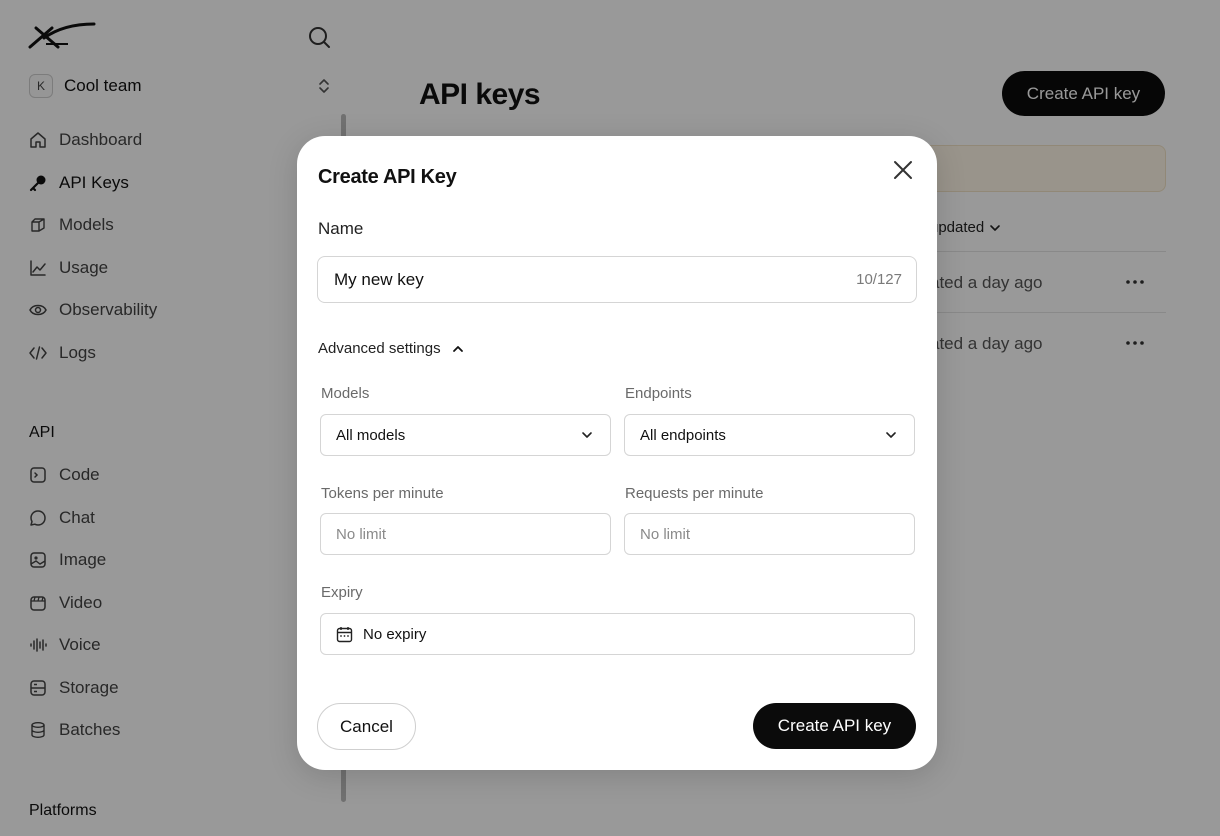 This screenshot has width=1220, height=836. I want to click on endpoints-select: All endpoints, so click(769, 435).